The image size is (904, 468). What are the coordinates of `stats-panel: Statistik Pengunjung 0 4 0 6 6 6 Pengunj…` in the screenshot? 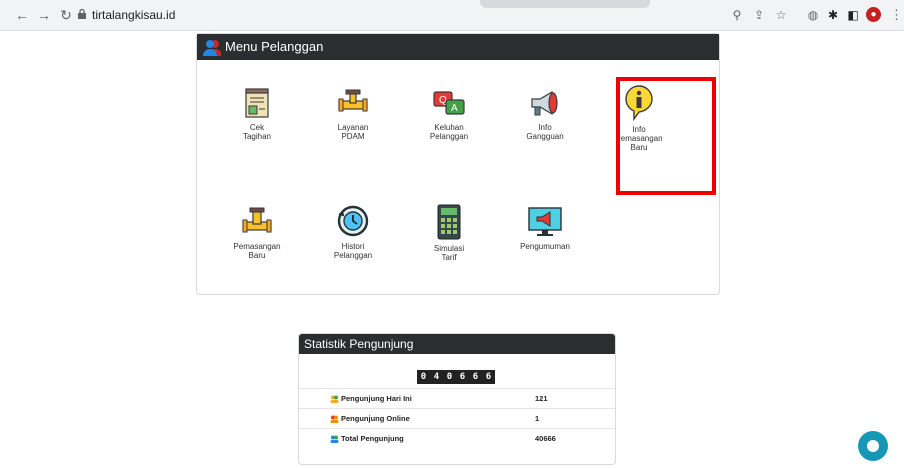 It's located at (457, 399).